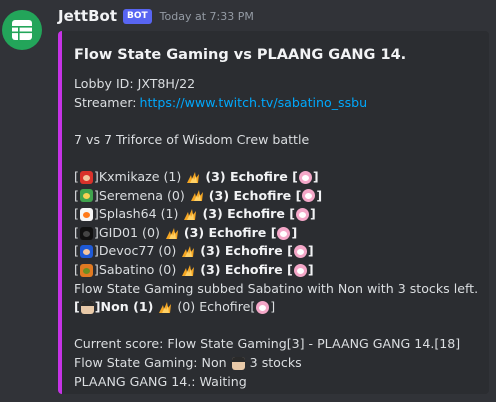 The height and width of the screenshot is (402, 496). Describe the element at coordinates (105, 102) in the screenshot. I see `streamer-label: Streamer:` at that location.